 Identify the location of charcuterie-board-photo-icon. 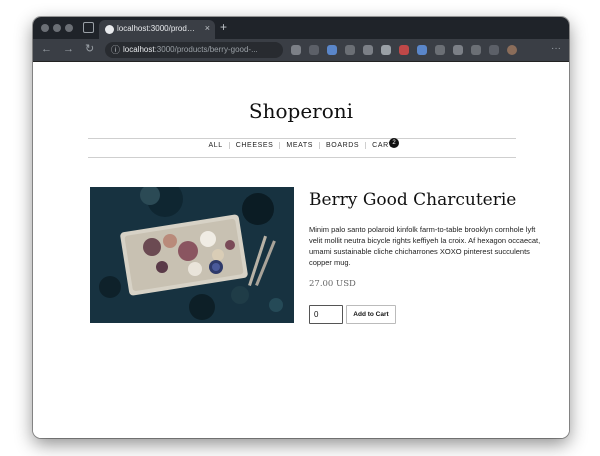
(192, 255).